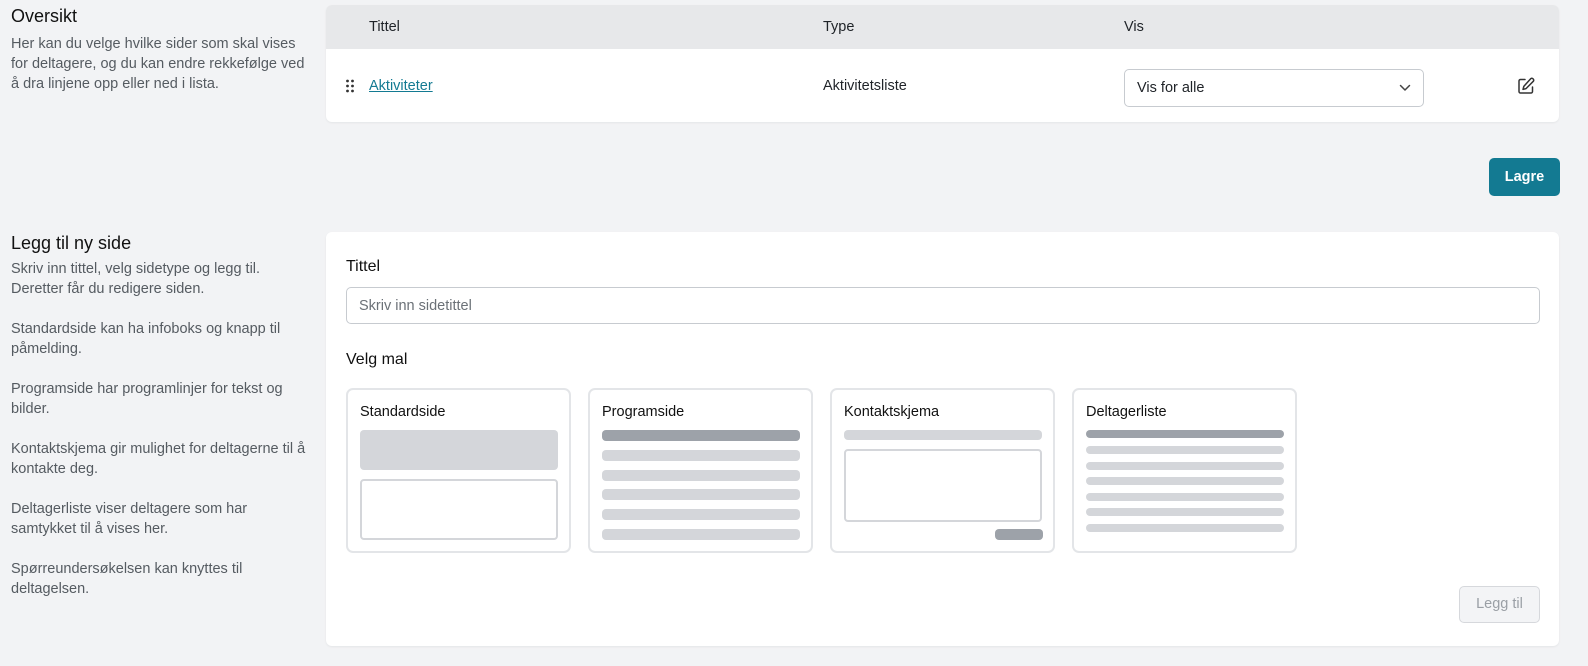  I want to click on template-preview-button, so click(1019, 534).